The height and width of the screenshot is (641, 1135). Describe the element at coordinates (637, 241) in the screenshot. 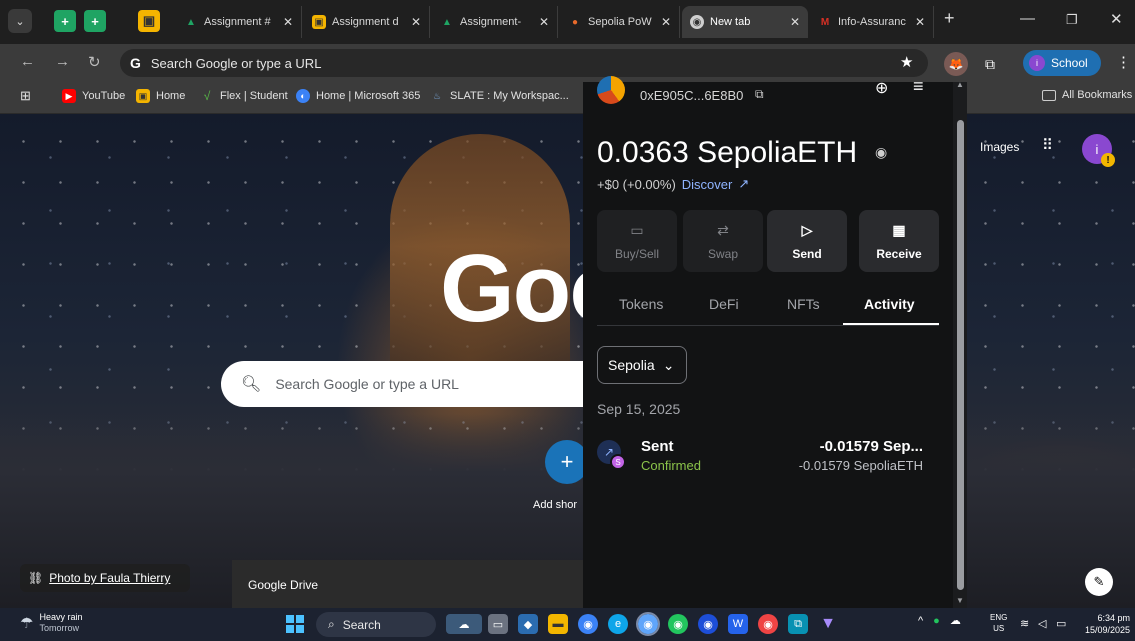

I see `buy-sell-button: ▭ Buy/Sell` at that location.